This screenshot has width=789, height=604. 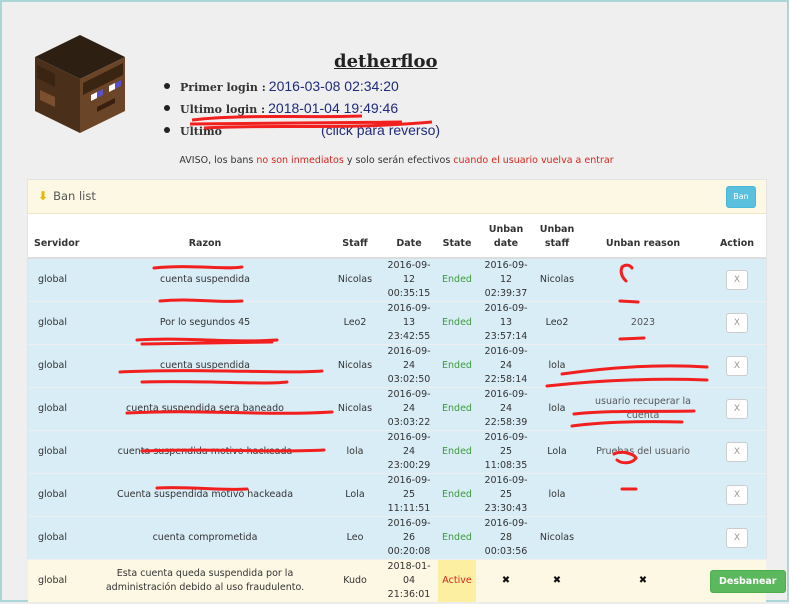 I want to click on col-header: Servidor, so click(x=54, y=236).